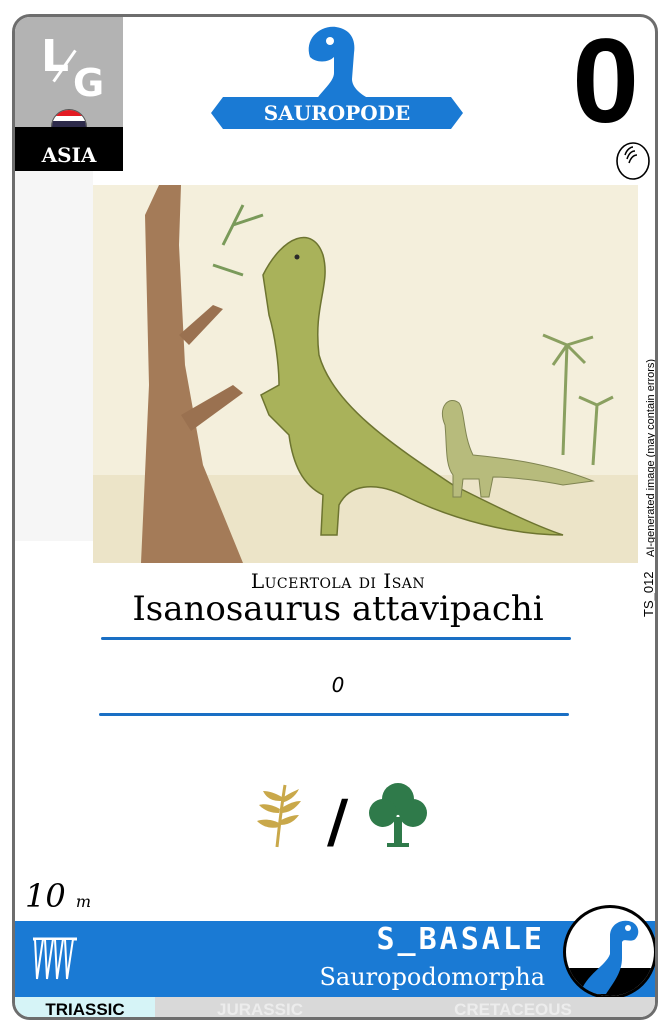  Describe the element at coordinates (338, 609) in the screenshot. I see `scientific-name: Isanosaurus attavipachi` at that location.